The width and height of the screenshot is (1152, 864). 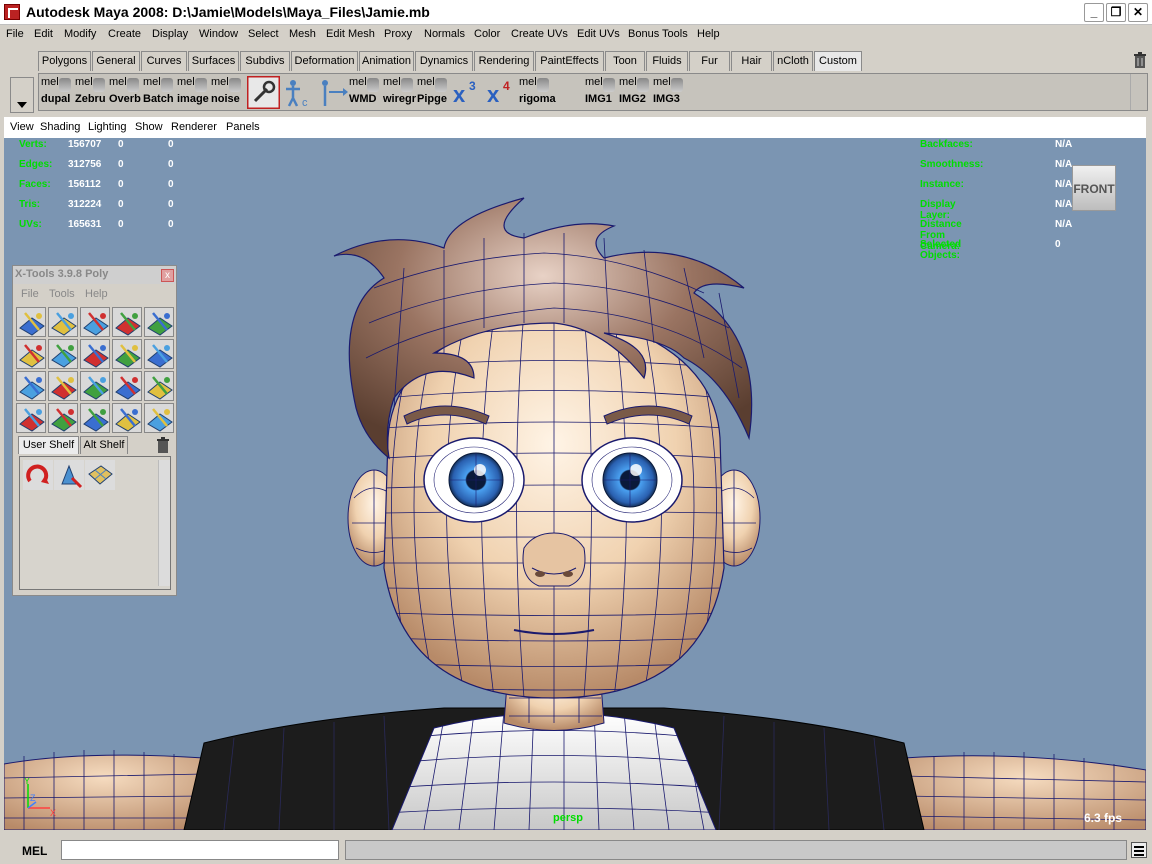 I want to click on minimize-button: _, so click(x=1094, y=12).